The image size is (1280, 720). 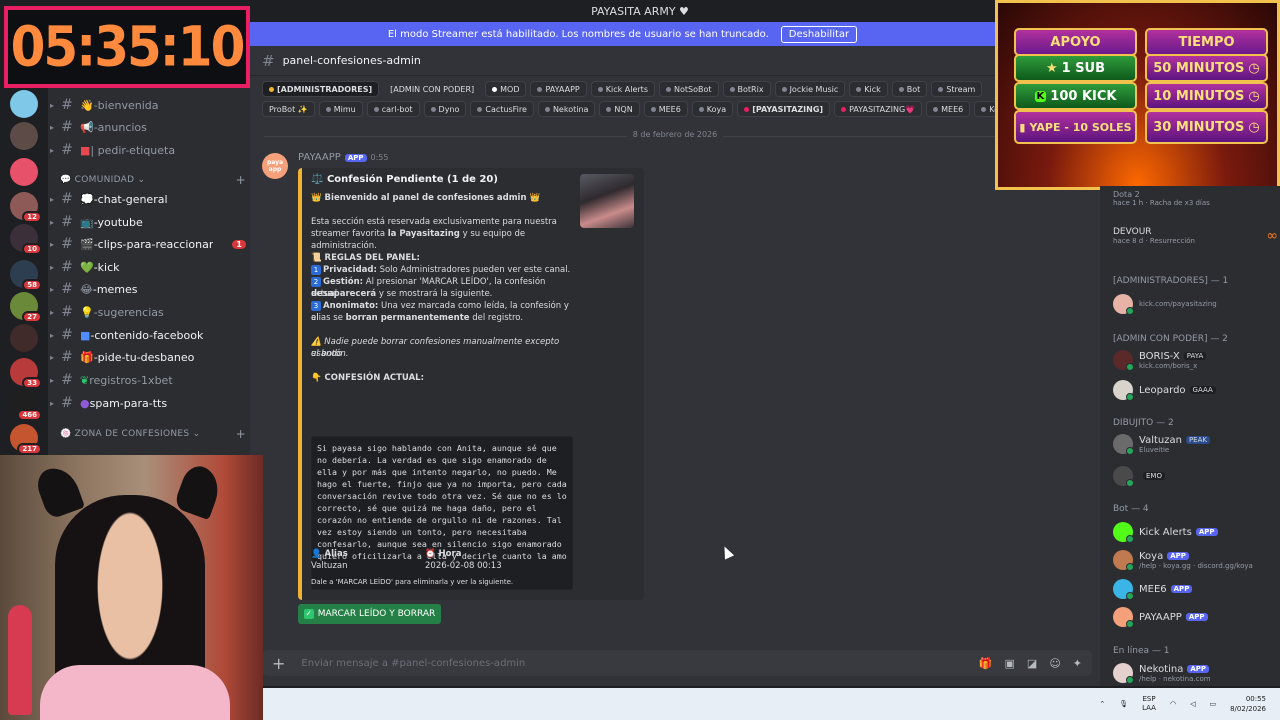 What do you see at coordinates (622, 89) in the screenshot?
I see `role-chip: Kick Alerts` at bounding box center [622, 89].